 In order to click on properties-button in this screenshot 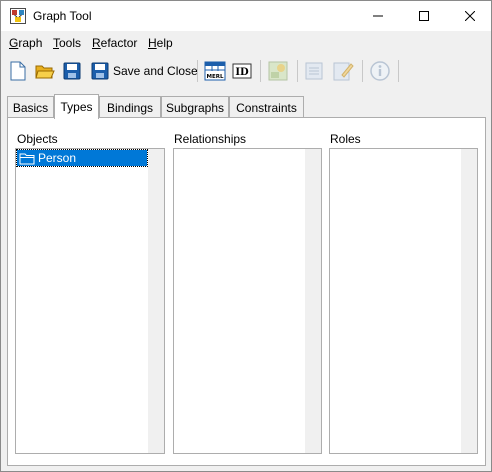, I will do `click(314, 71)`.